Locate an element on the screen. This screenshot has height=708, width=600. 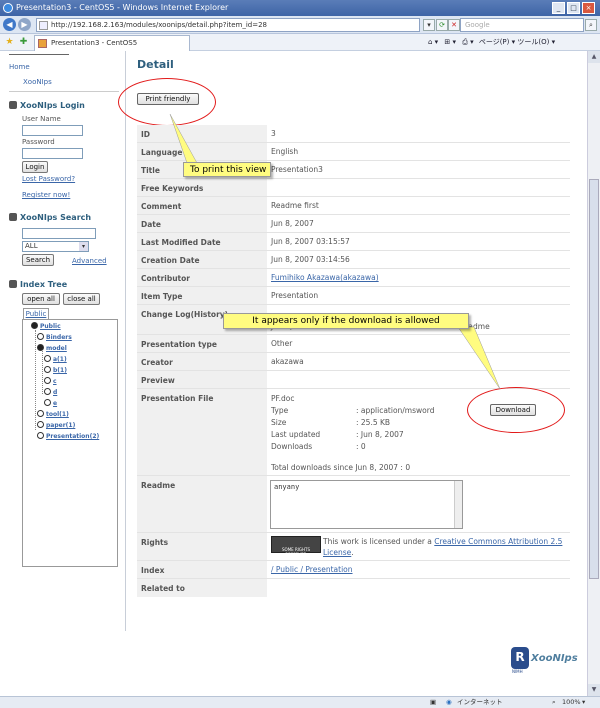
add-favorite-icon: ✚ is located at coordinates (23, 42).